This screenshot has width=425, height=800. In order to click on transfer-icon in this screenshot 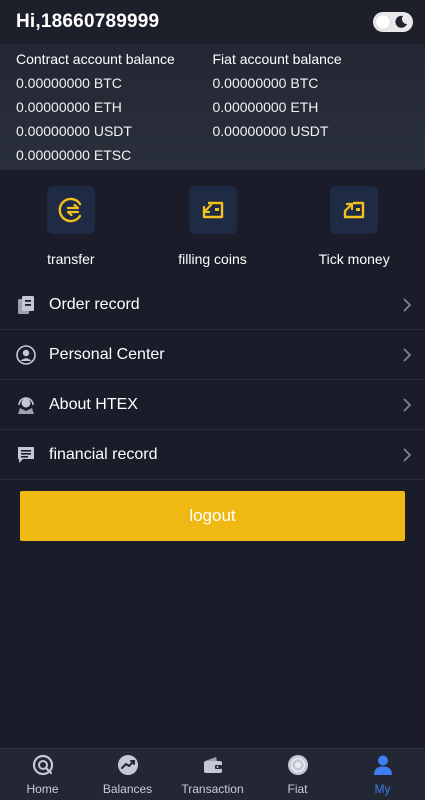, I will do `click(70, 210)`.